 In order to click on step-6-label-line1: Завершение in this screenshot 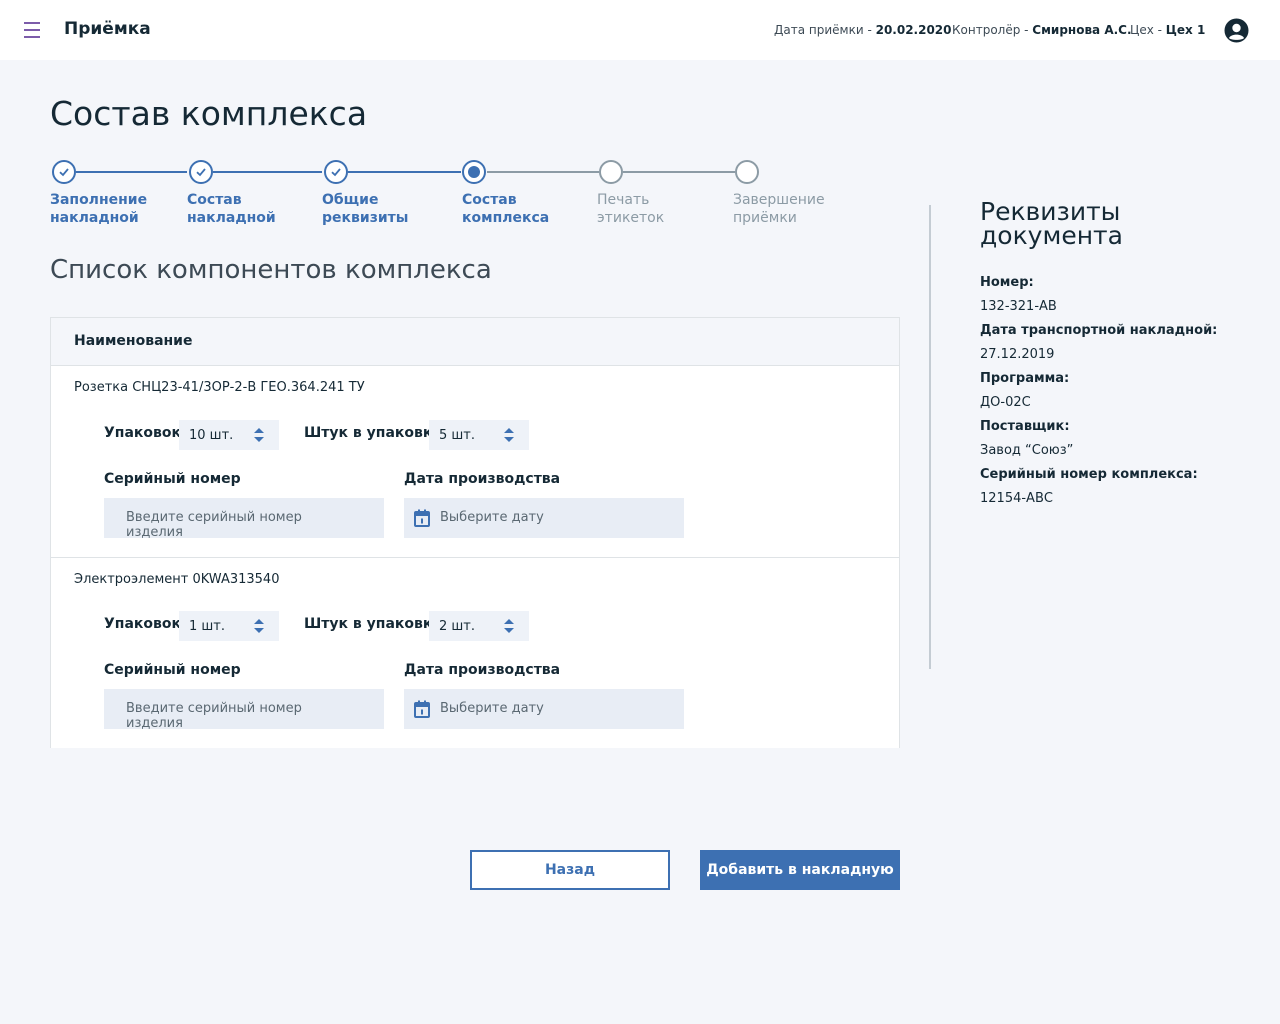, I will do `click(779, 200)`.